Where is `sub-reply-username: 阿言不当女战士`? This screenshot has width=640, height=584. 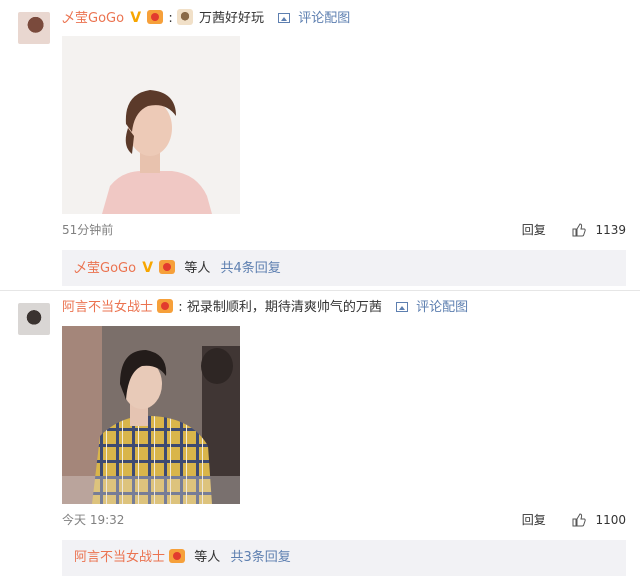
sub-reply-username: 阿言不当女战士 is located at coordinates (119, 557).